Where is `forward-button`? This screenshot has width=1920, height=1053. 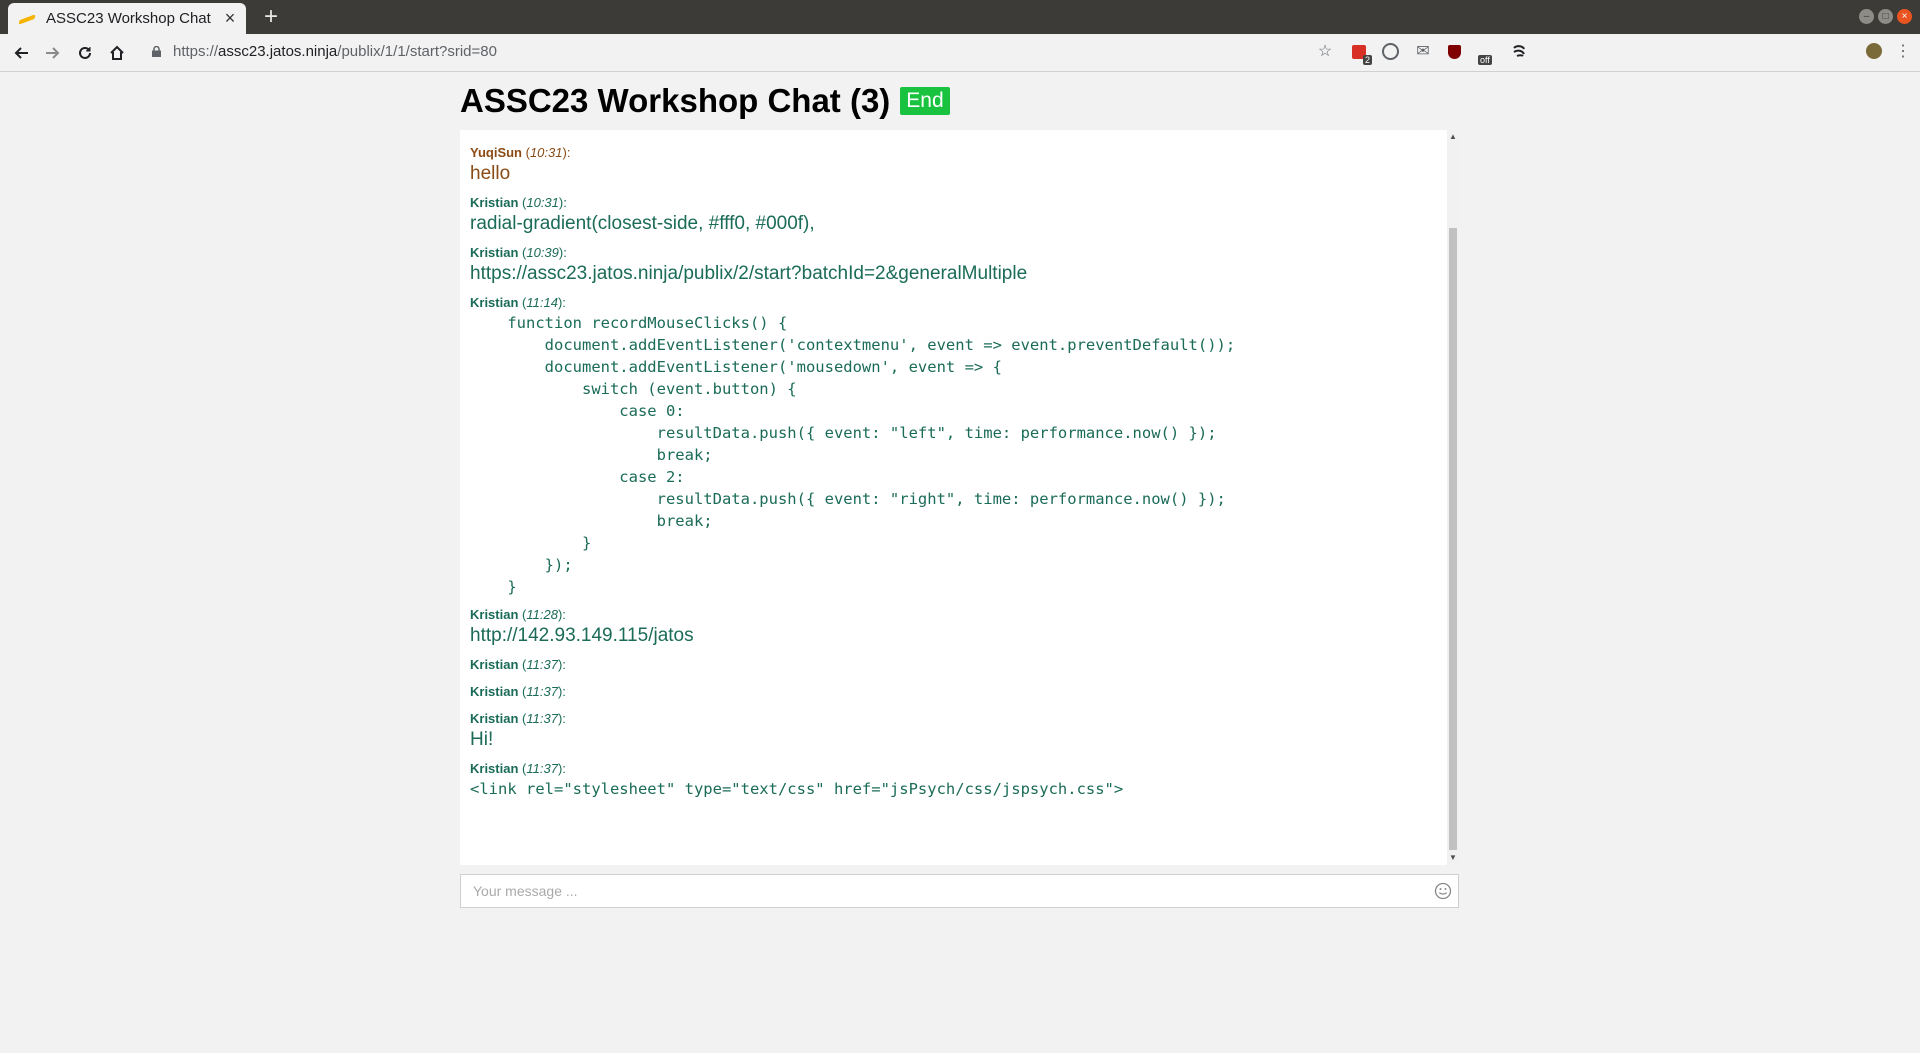
forward-button is located at coordinates (53, 53).